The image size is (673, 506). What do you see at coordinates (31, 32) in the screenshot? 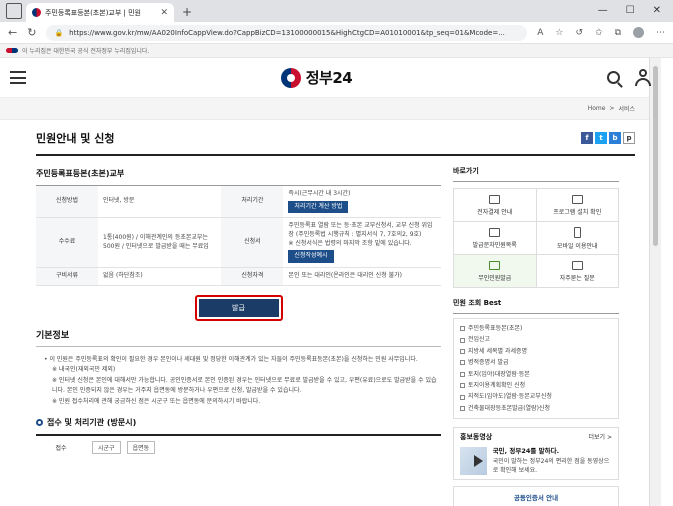
I see `reload-icon: ↻` at bounding box center [31, 32].